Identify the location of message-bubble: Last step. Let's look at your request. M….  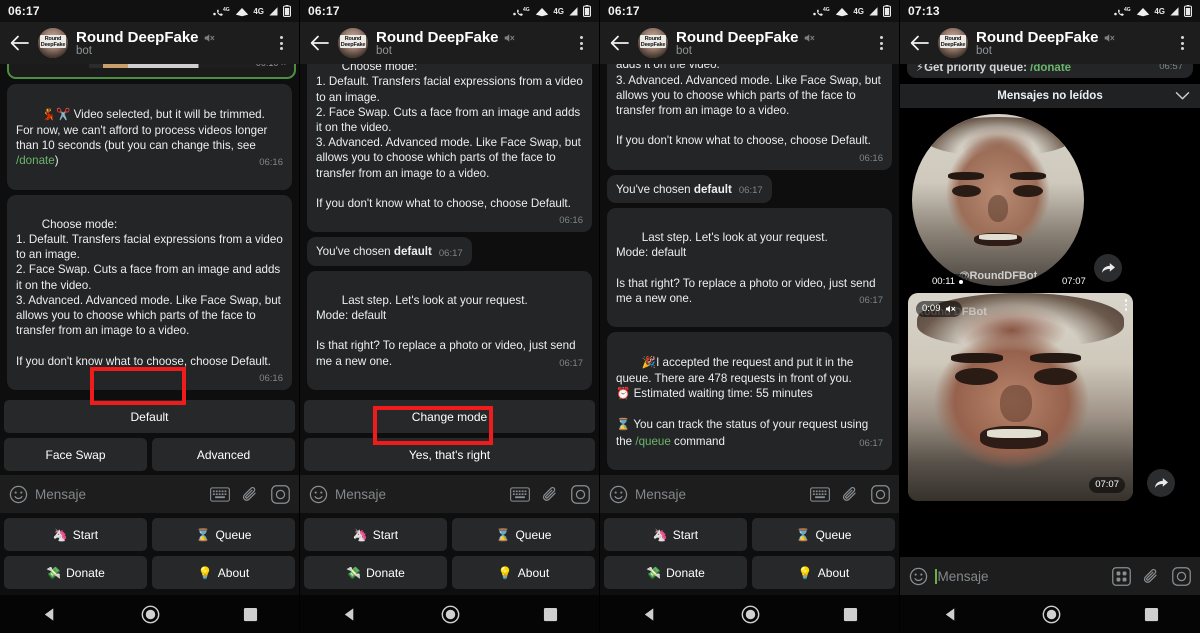
(749, 267).